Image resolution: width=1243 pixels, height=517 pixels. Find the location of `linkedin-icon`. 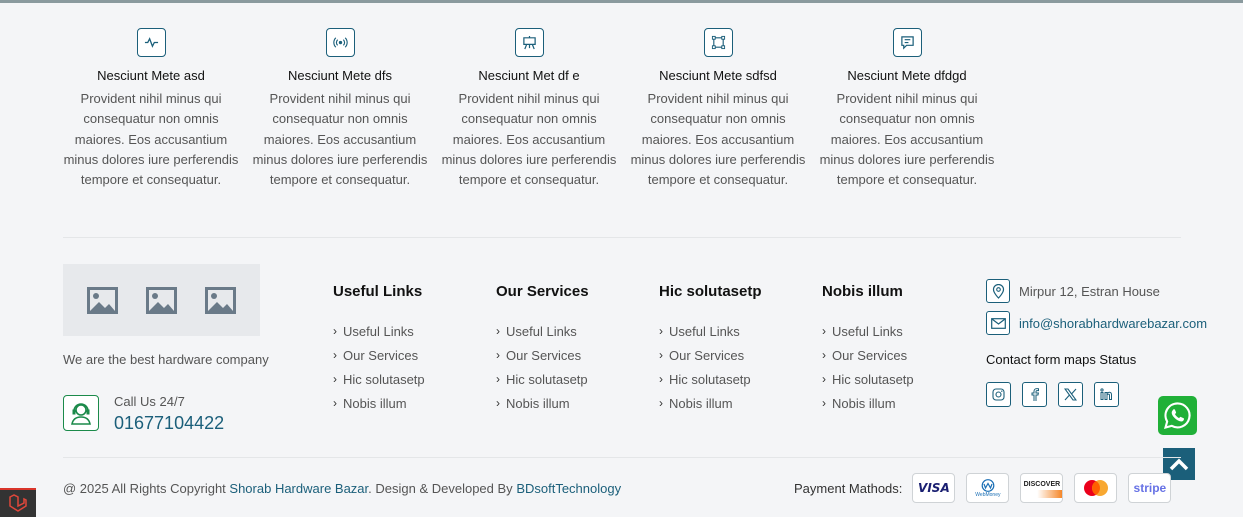

linkedin-icon is located at coordinates (1106, 394).